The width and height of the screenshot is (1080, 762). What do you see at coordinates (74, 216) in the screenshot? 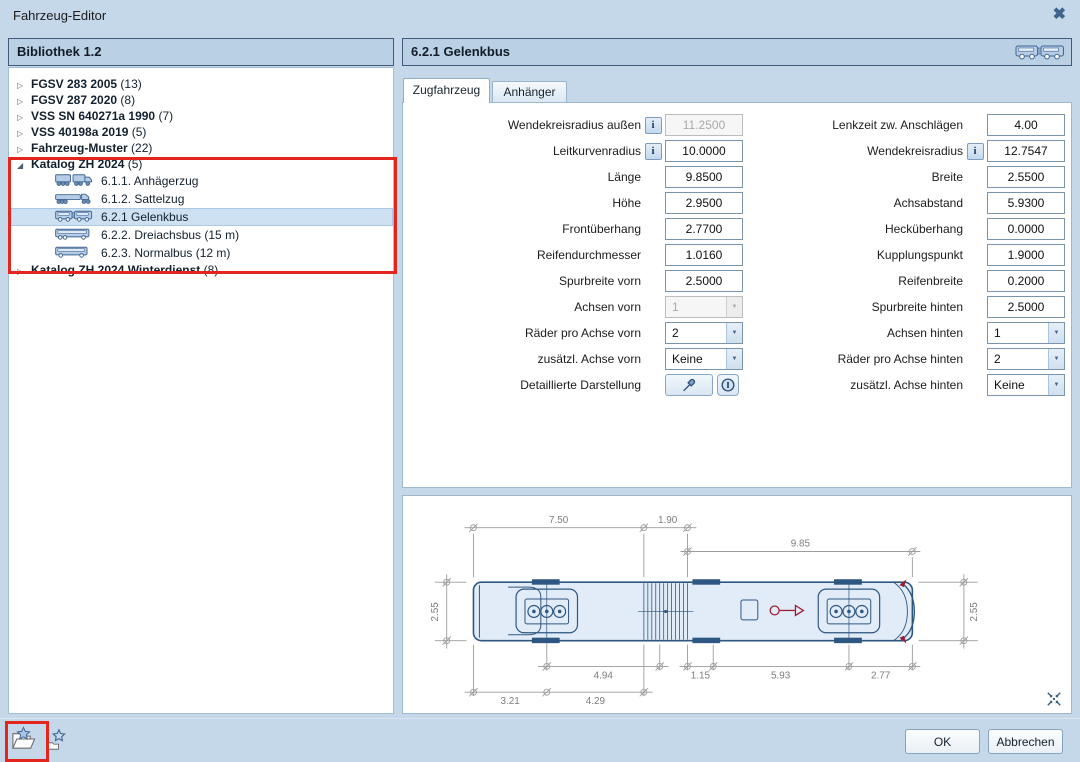
I see `articulated-bus-icon` at bounding box center [74, 216].